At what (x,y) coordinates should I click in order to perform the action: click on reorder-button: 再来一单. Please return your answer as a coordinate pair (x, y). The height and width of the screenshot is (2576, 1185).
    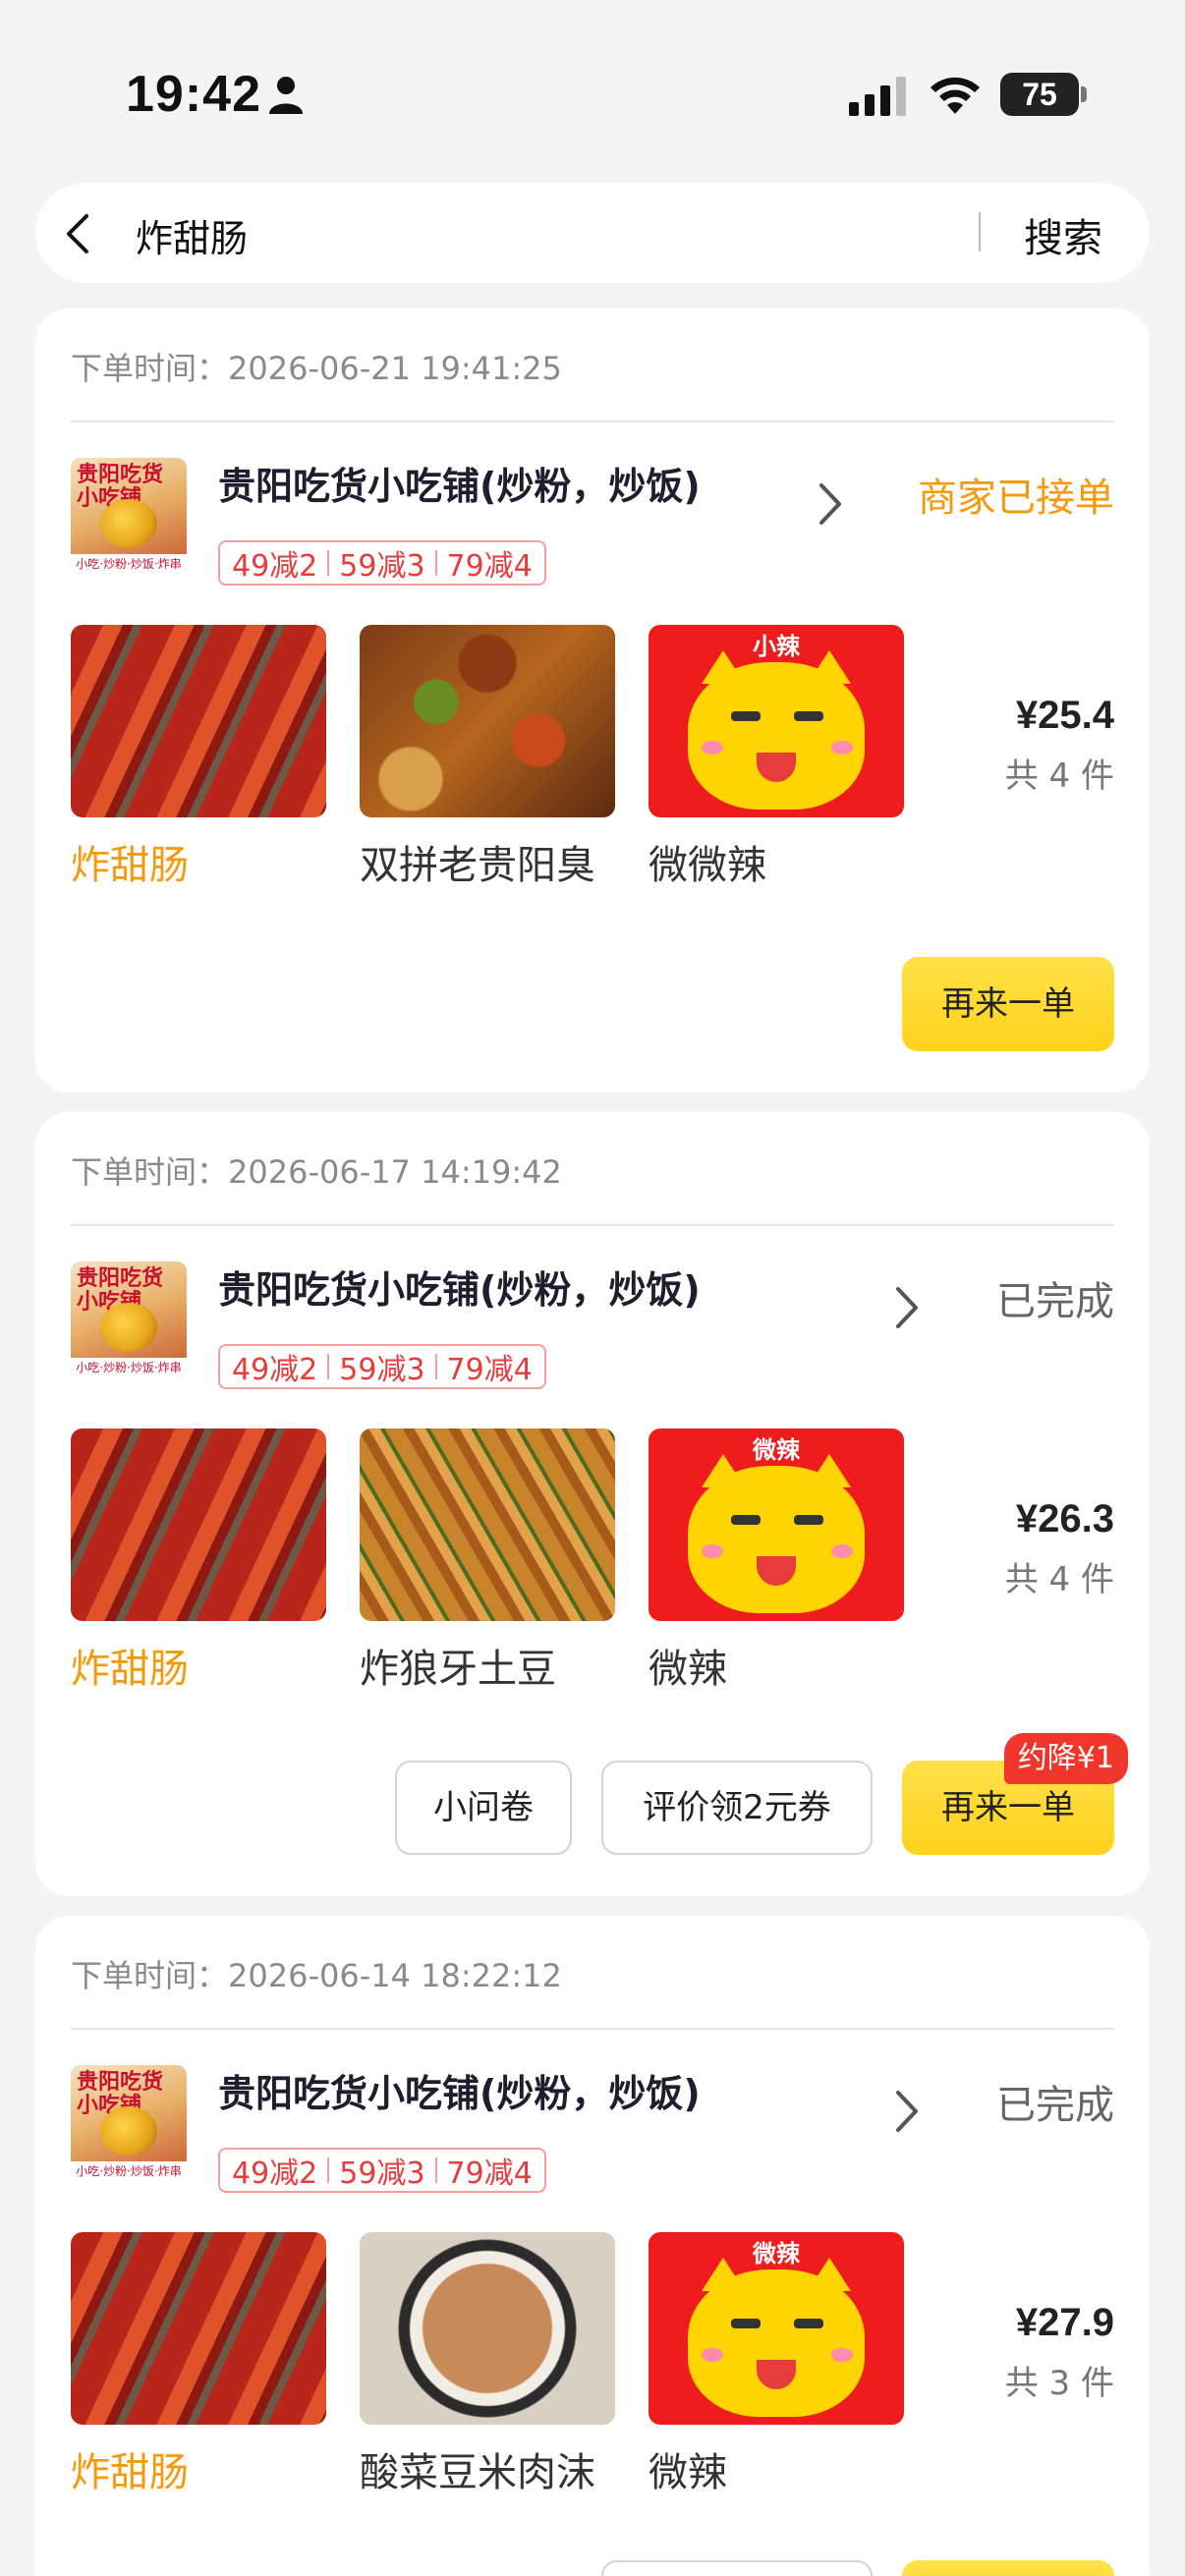
    Looking at the image, I should click on (1008, 1004).